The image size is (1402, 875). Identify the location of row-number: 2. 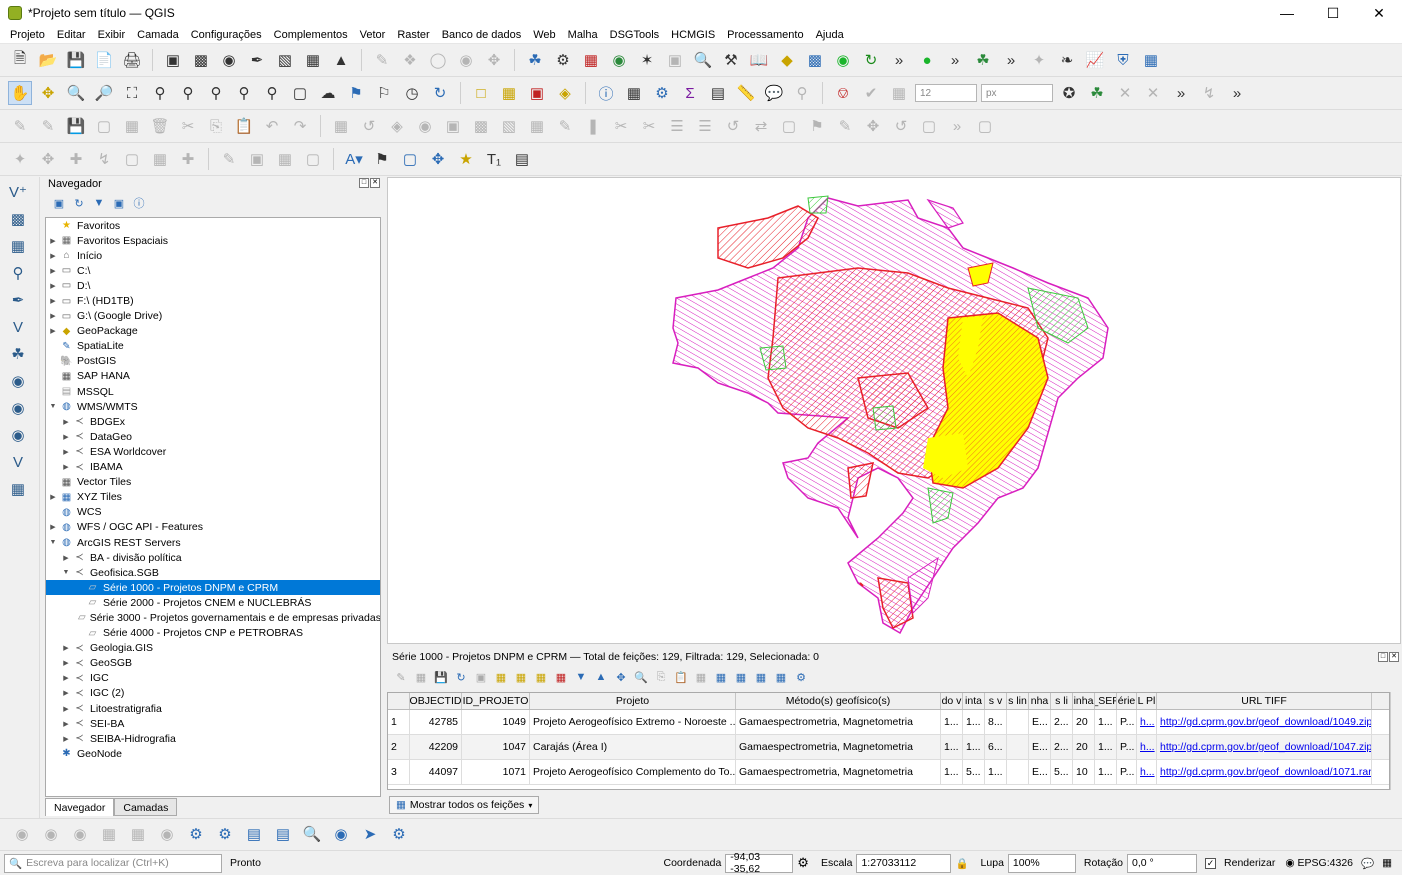
(399, 747).